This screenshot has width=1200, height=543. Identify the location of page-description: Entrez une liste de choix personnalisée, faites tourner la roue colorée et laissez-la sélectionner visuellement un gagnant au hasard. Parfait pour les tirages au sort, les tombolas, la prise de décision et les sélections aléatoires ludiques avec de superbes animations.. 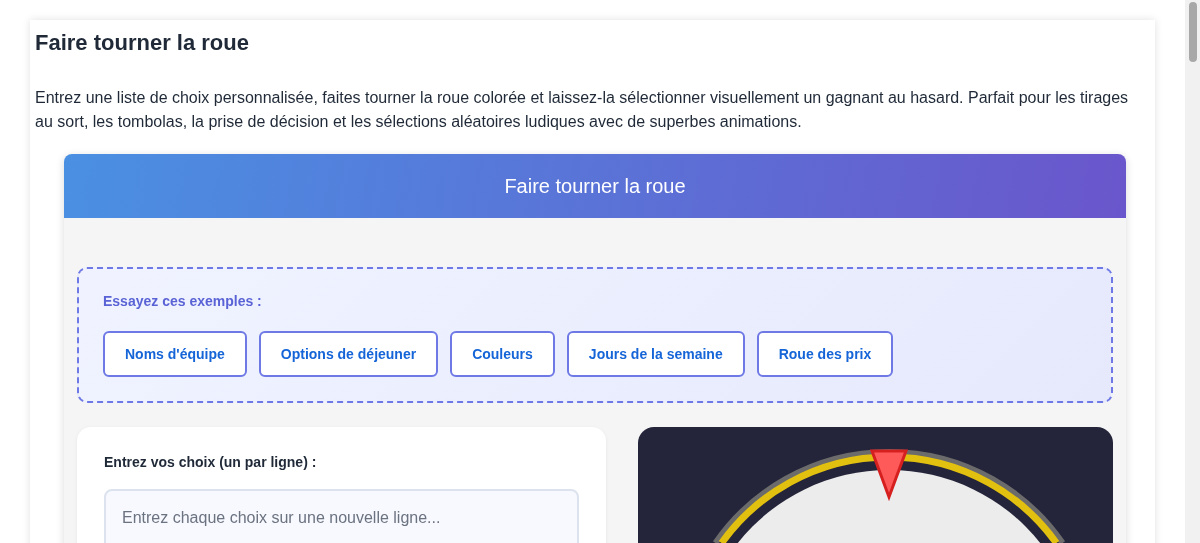
(582, 110).